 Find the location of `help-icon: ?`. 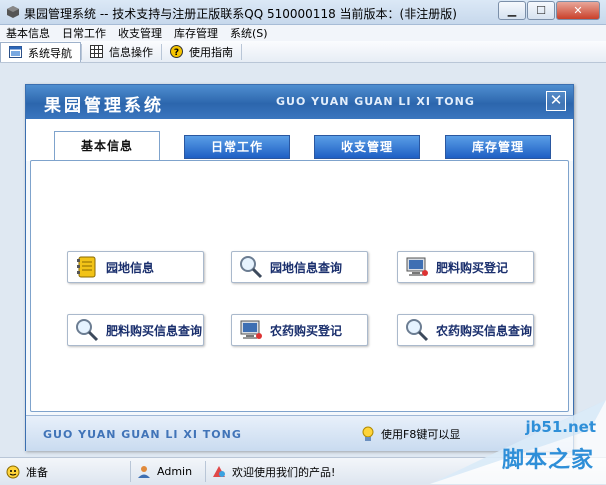

help-icon: ? is located at coordinates (176, 51).